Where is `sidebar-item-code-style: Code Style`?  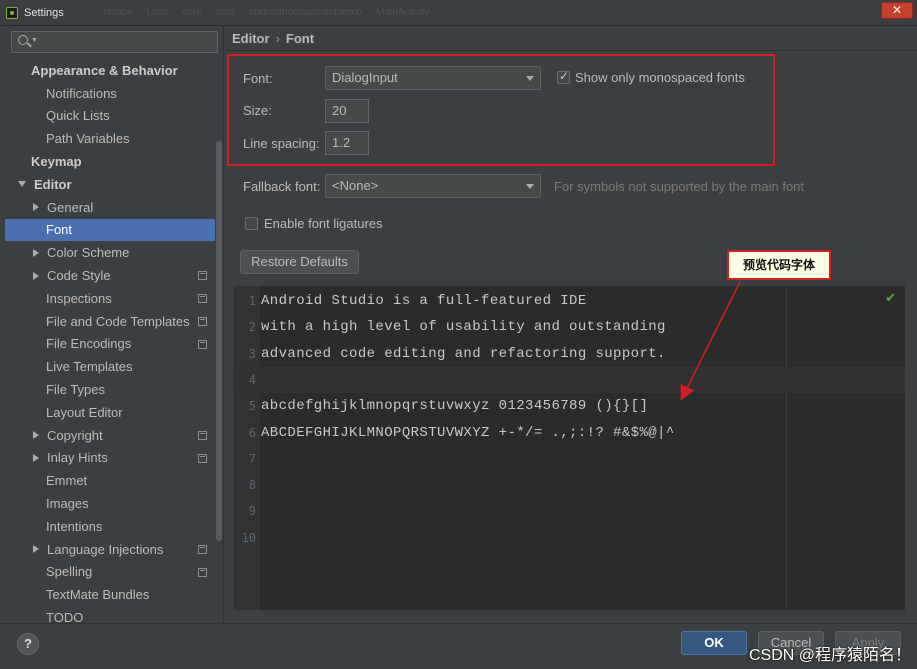
sidebar-item-code-style: Code Style is located at coordinates (110, 275).